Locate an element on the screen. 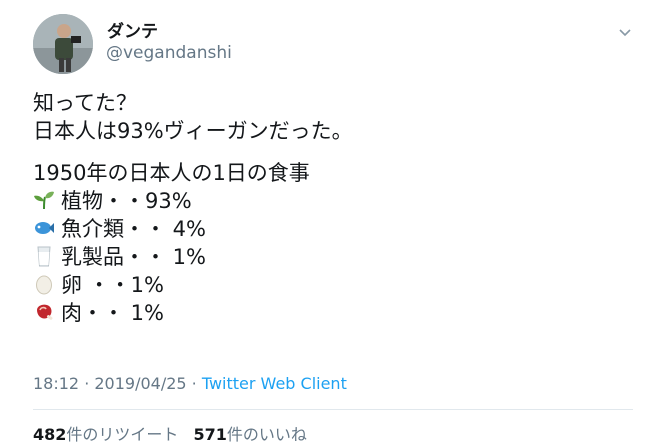 The image size is (670, 446). likes-stat: 571件のいいね is located at coordinates (250, 434).